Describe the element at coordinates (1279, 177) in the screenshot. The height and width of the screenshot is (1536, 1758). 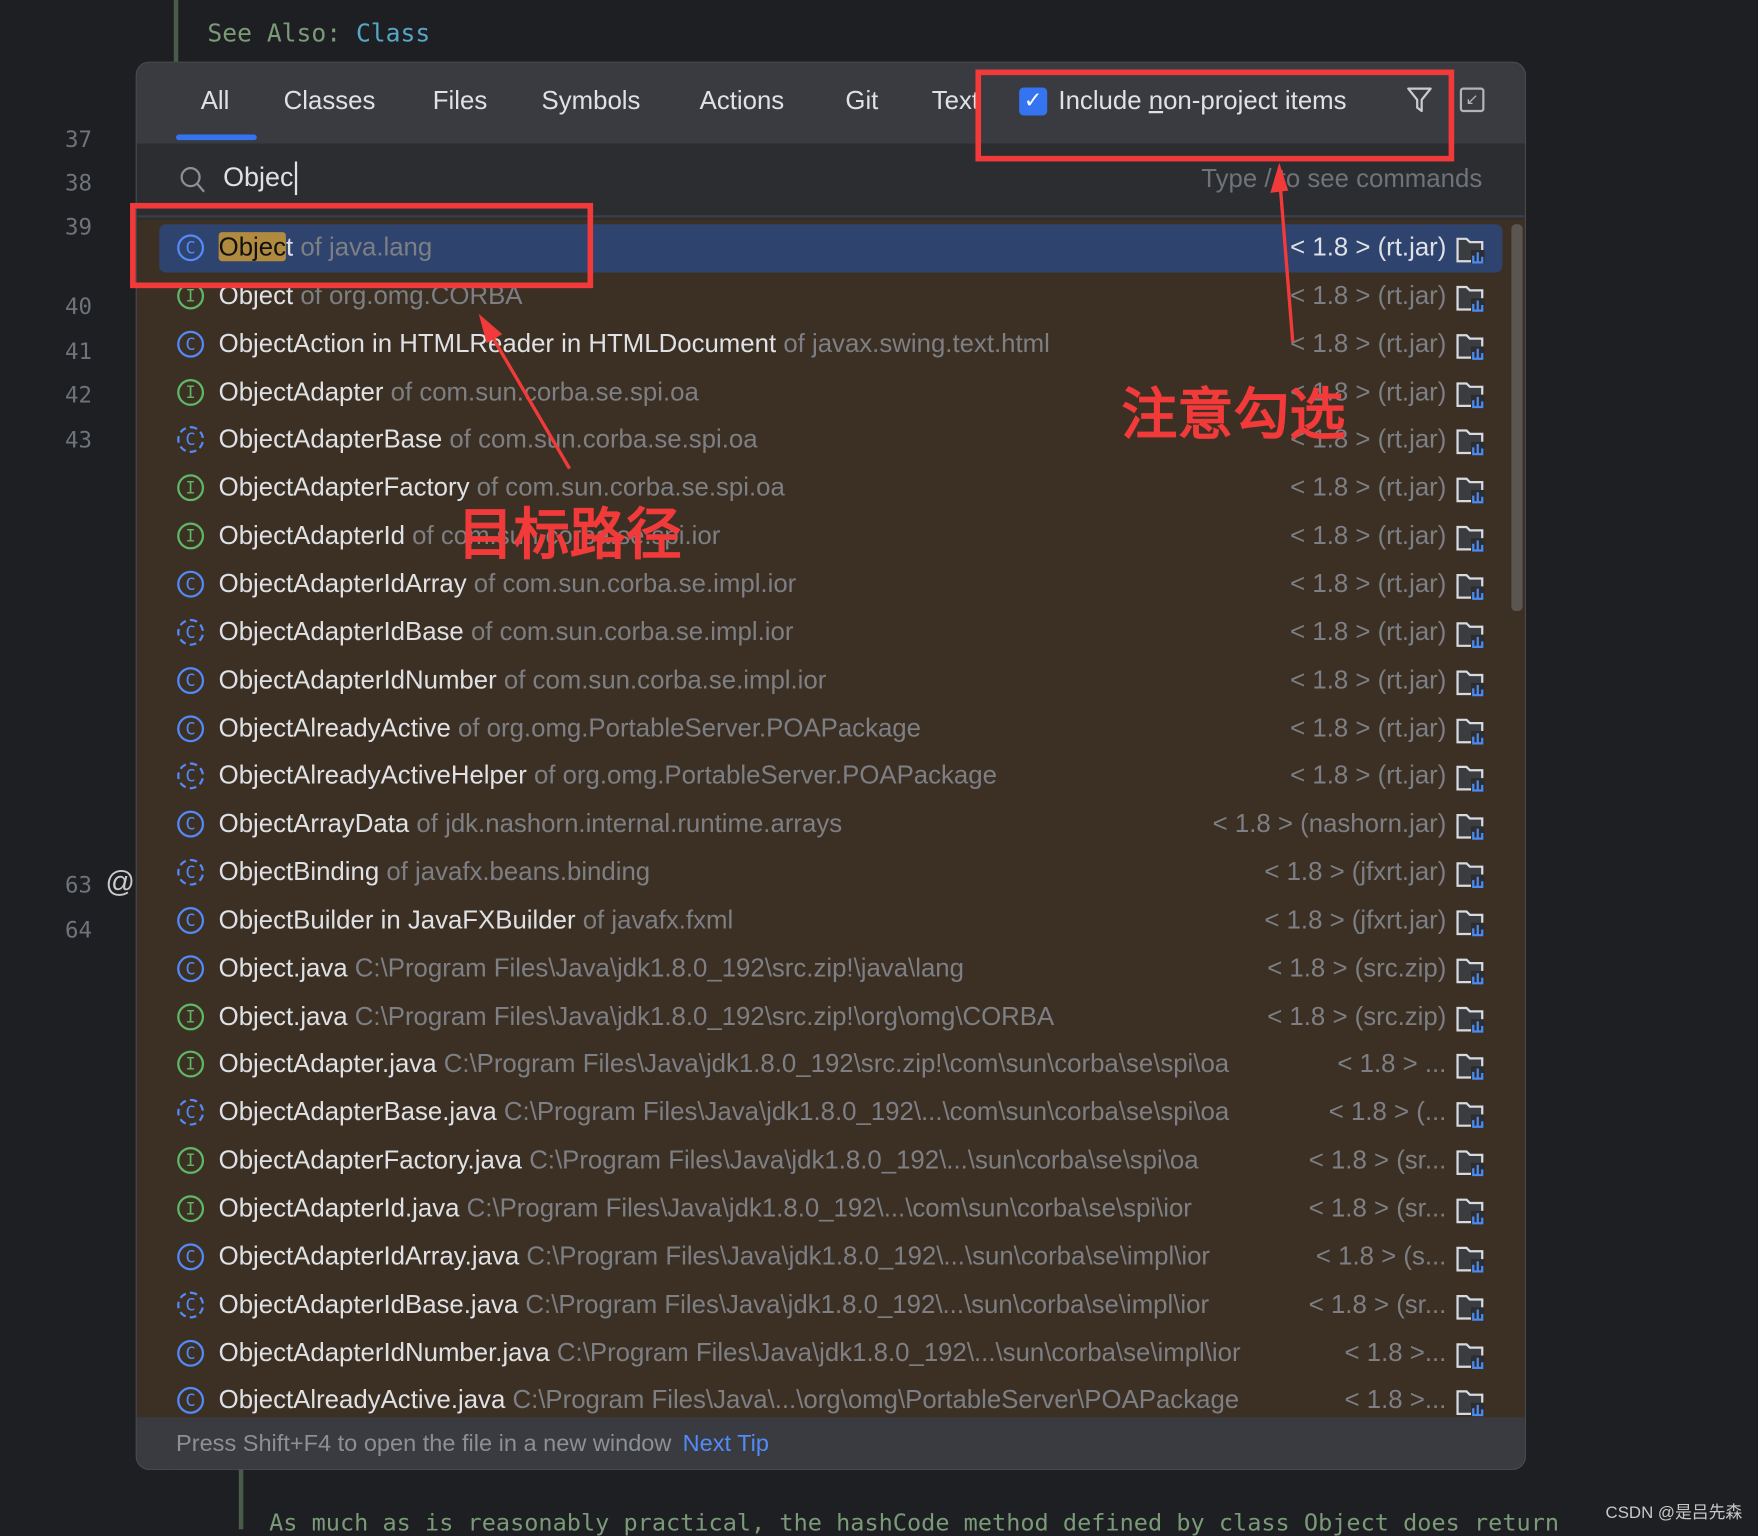
I see `arrow-to-checkbox-head` at that location.